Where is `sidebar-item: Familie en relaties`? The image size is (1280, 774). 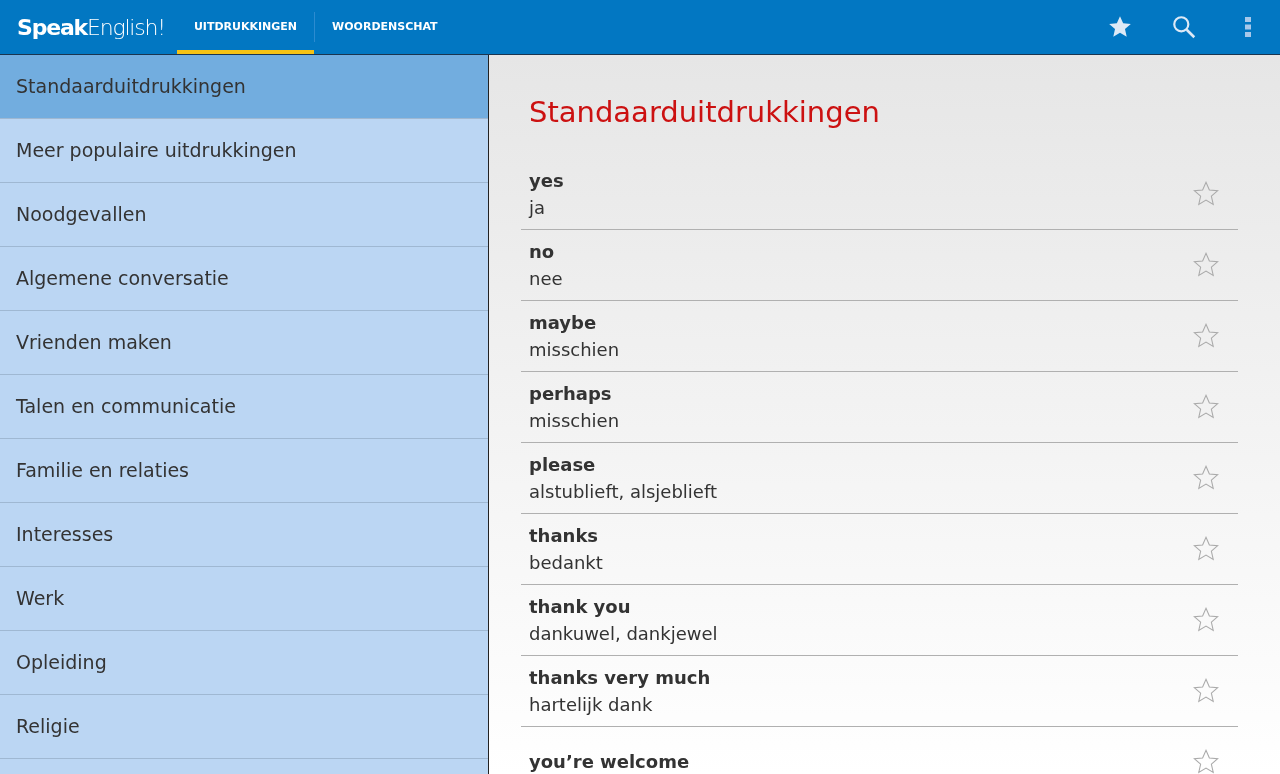
sidebar-item: Familie en relaties is located at coordinates (244, 471).